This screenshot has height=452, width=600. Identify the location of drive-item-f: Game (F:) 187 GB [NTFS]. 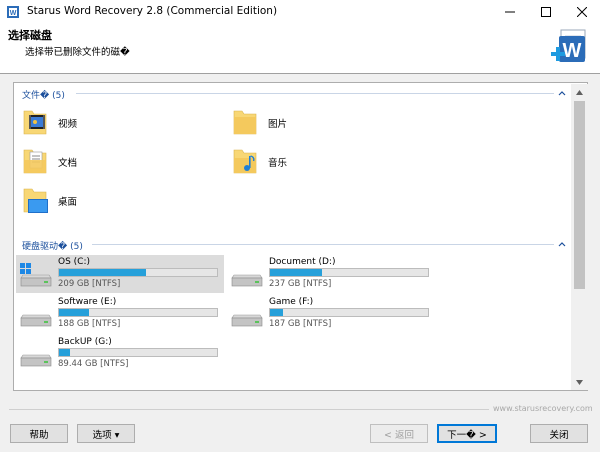
(331, 314).